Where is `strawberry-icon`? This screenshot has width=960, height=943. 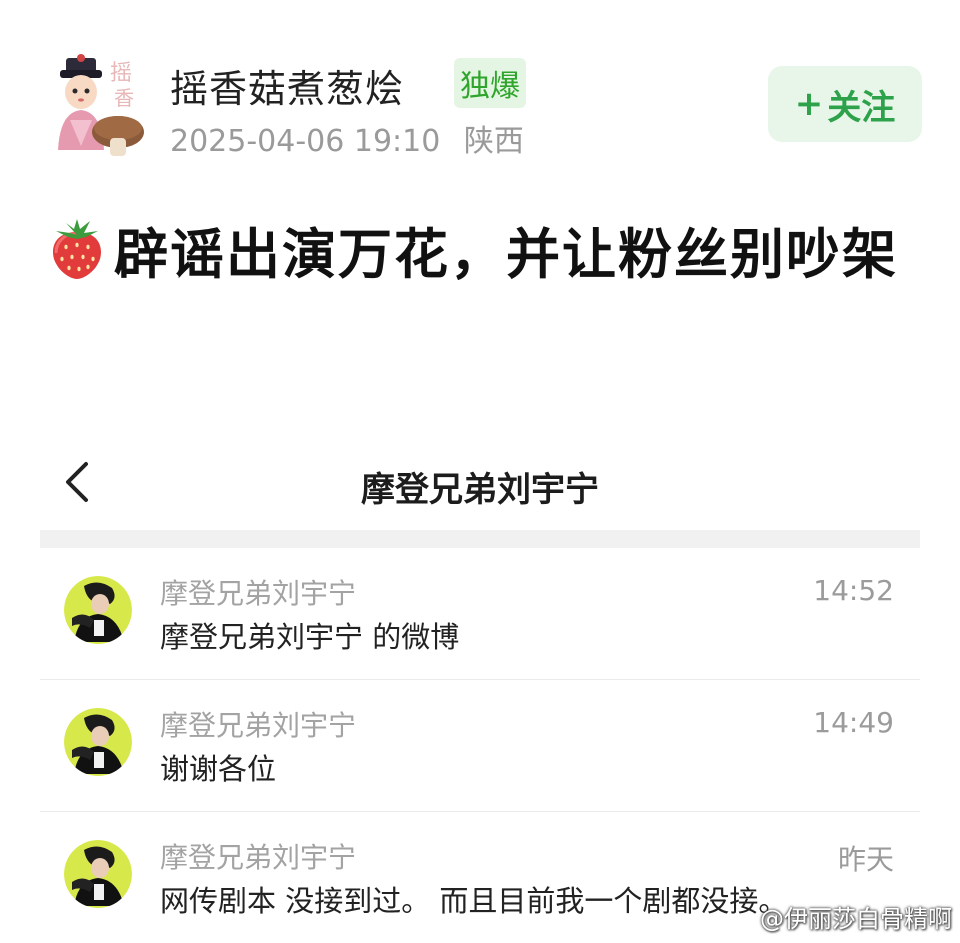
strawberry-icon is located at coordinates (77, 248).